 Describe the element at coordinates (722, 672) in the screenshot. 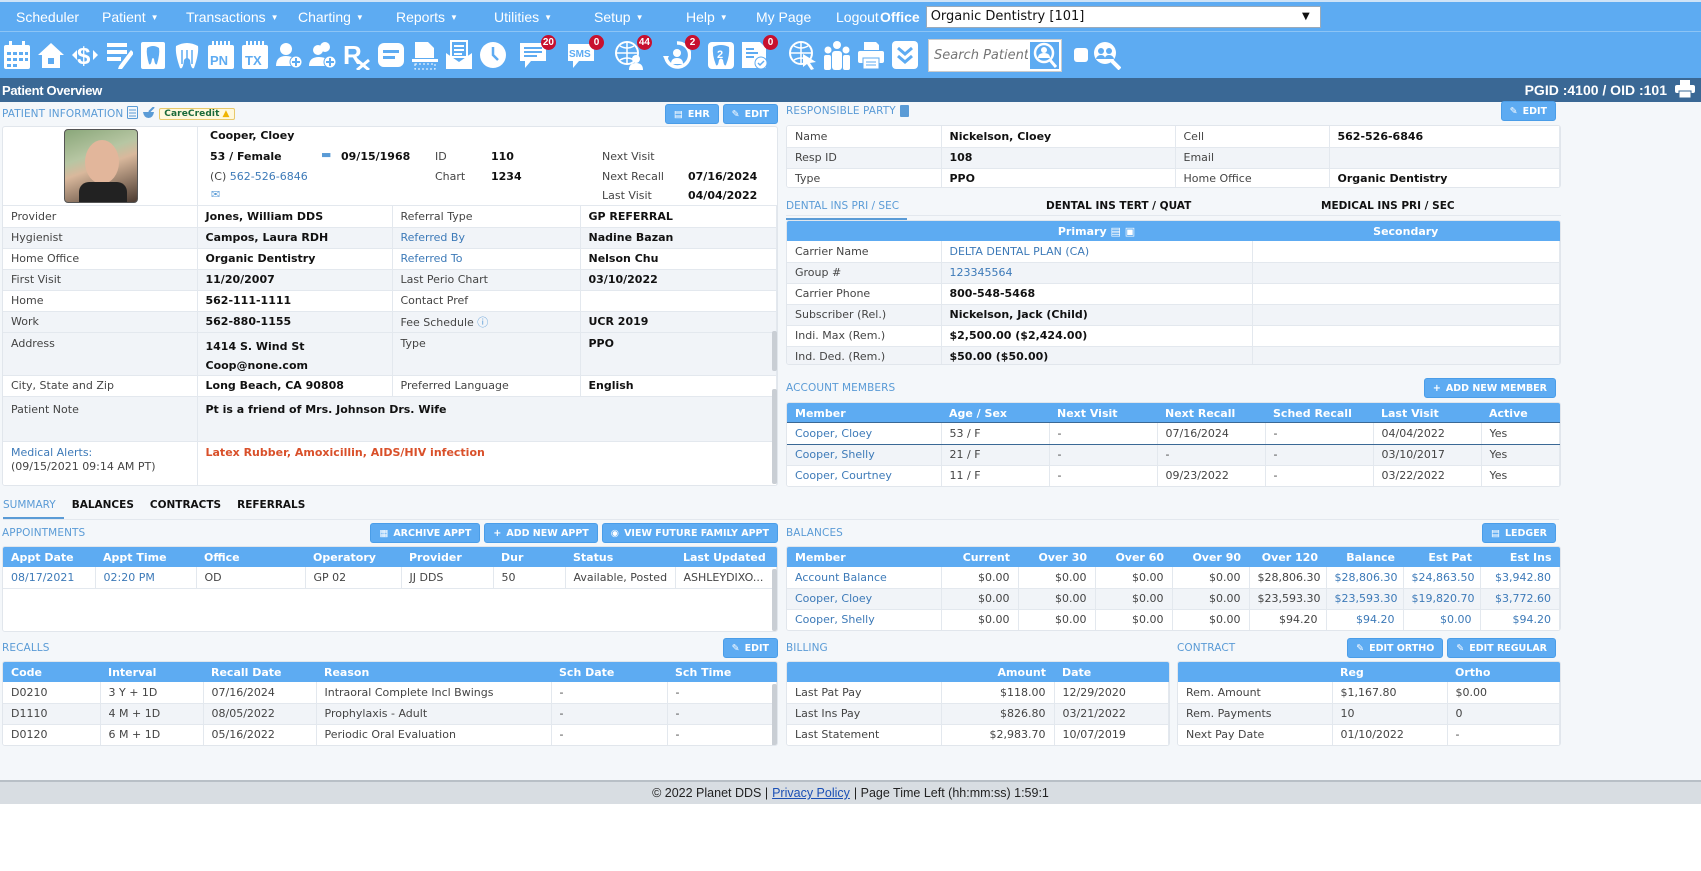

I see `column-header: Sch Time` at that location.